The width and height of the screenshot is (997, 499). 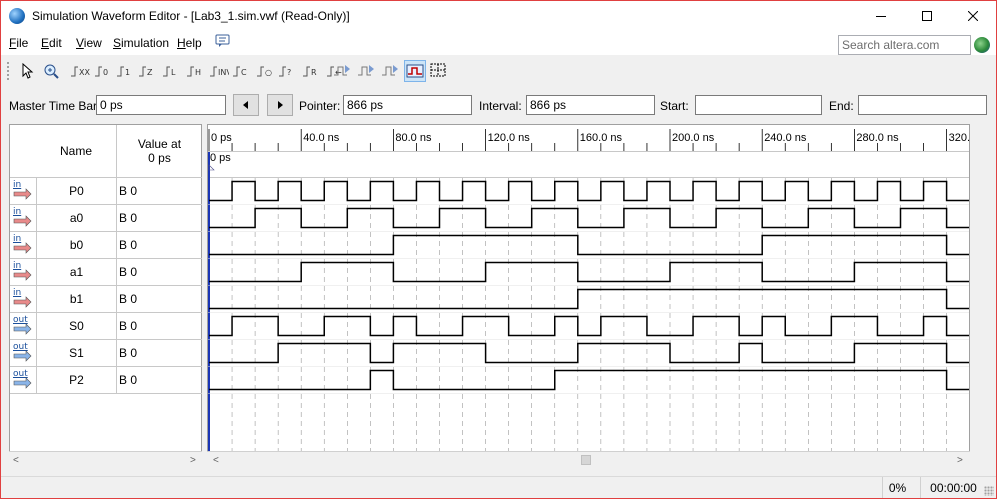 I want to click on ruler-tick-label: 240.0 ns, so click(x=785, y=138).